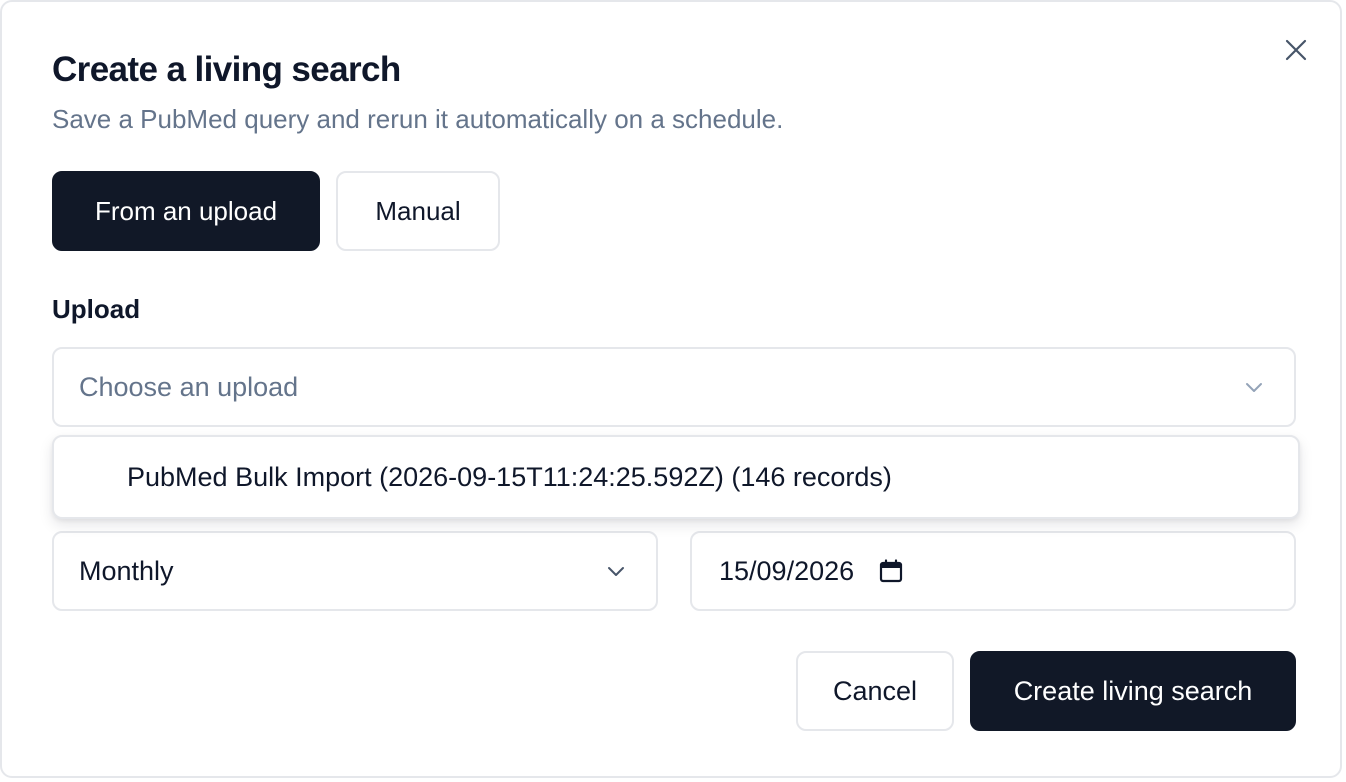  I want to click on upload-label: Upload, so click(96, 309).